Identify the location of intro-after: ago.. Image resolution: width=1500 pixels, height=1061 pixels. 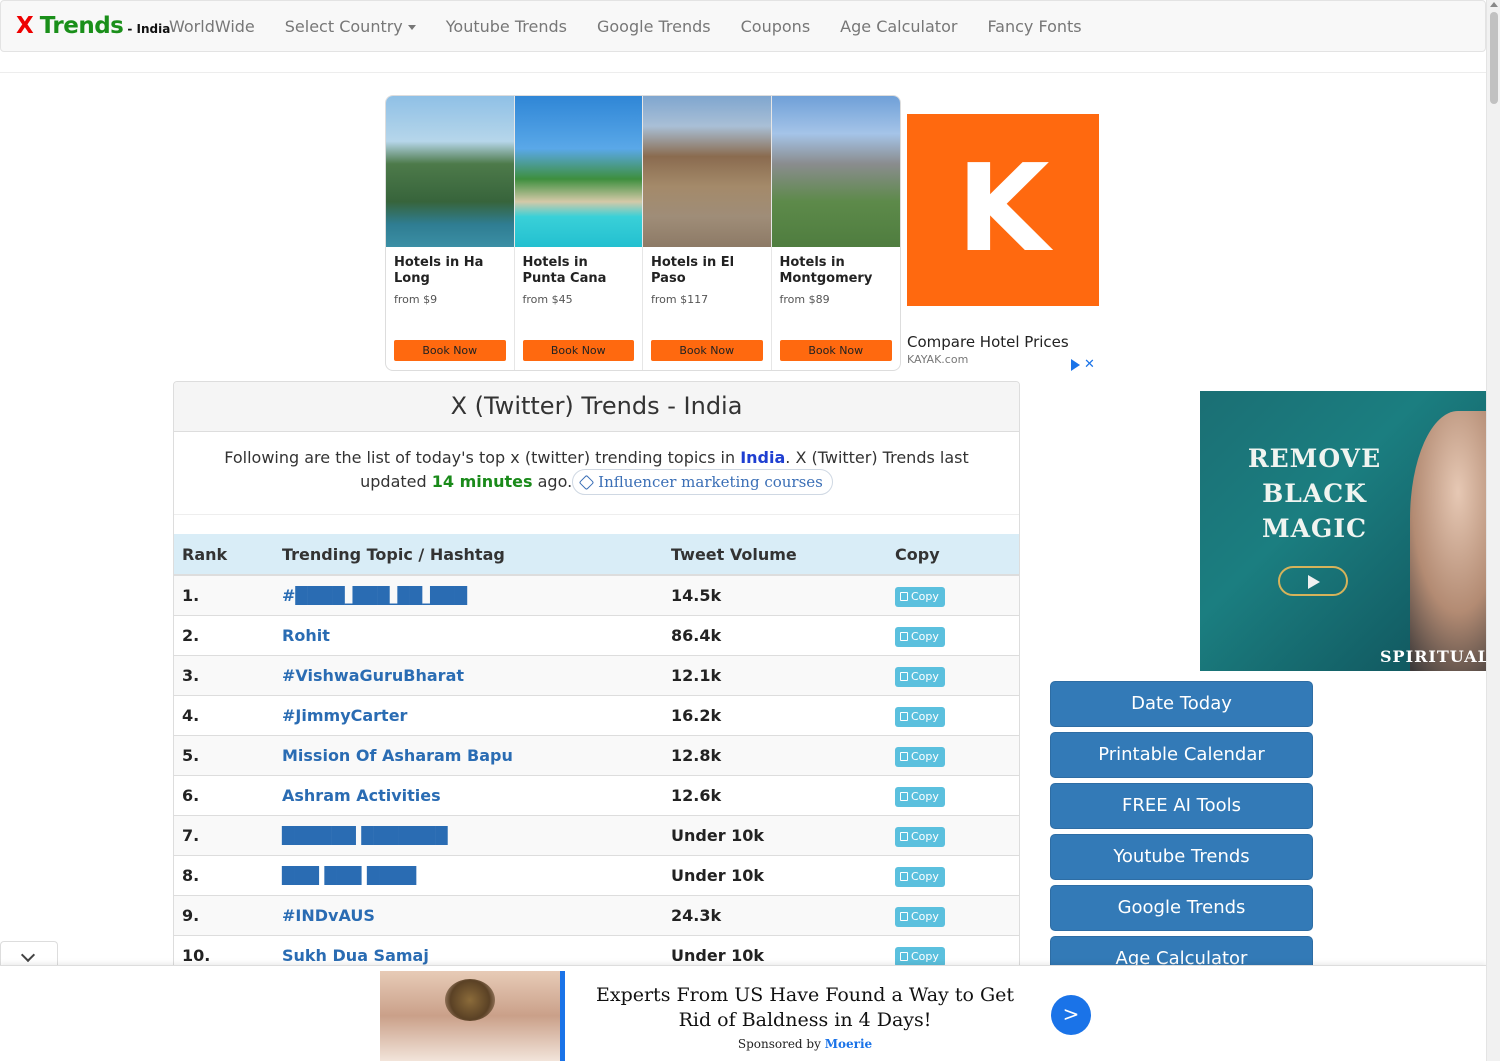
(552, 481).